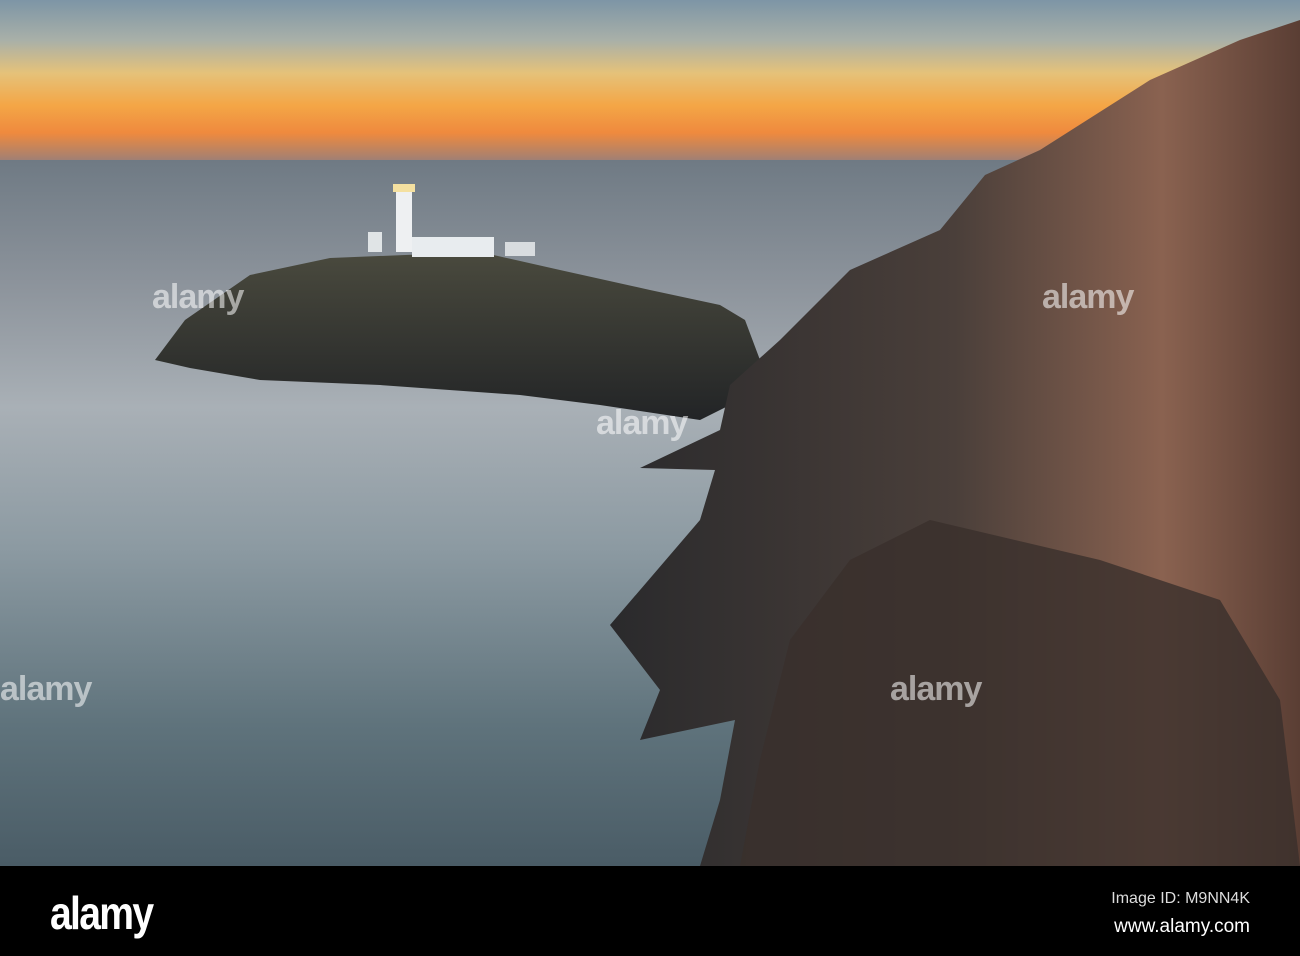  Describe the element at coordinates (1180, 898) in the screenshot. I see `image-id: Image ID: M9NN4K` at that location.